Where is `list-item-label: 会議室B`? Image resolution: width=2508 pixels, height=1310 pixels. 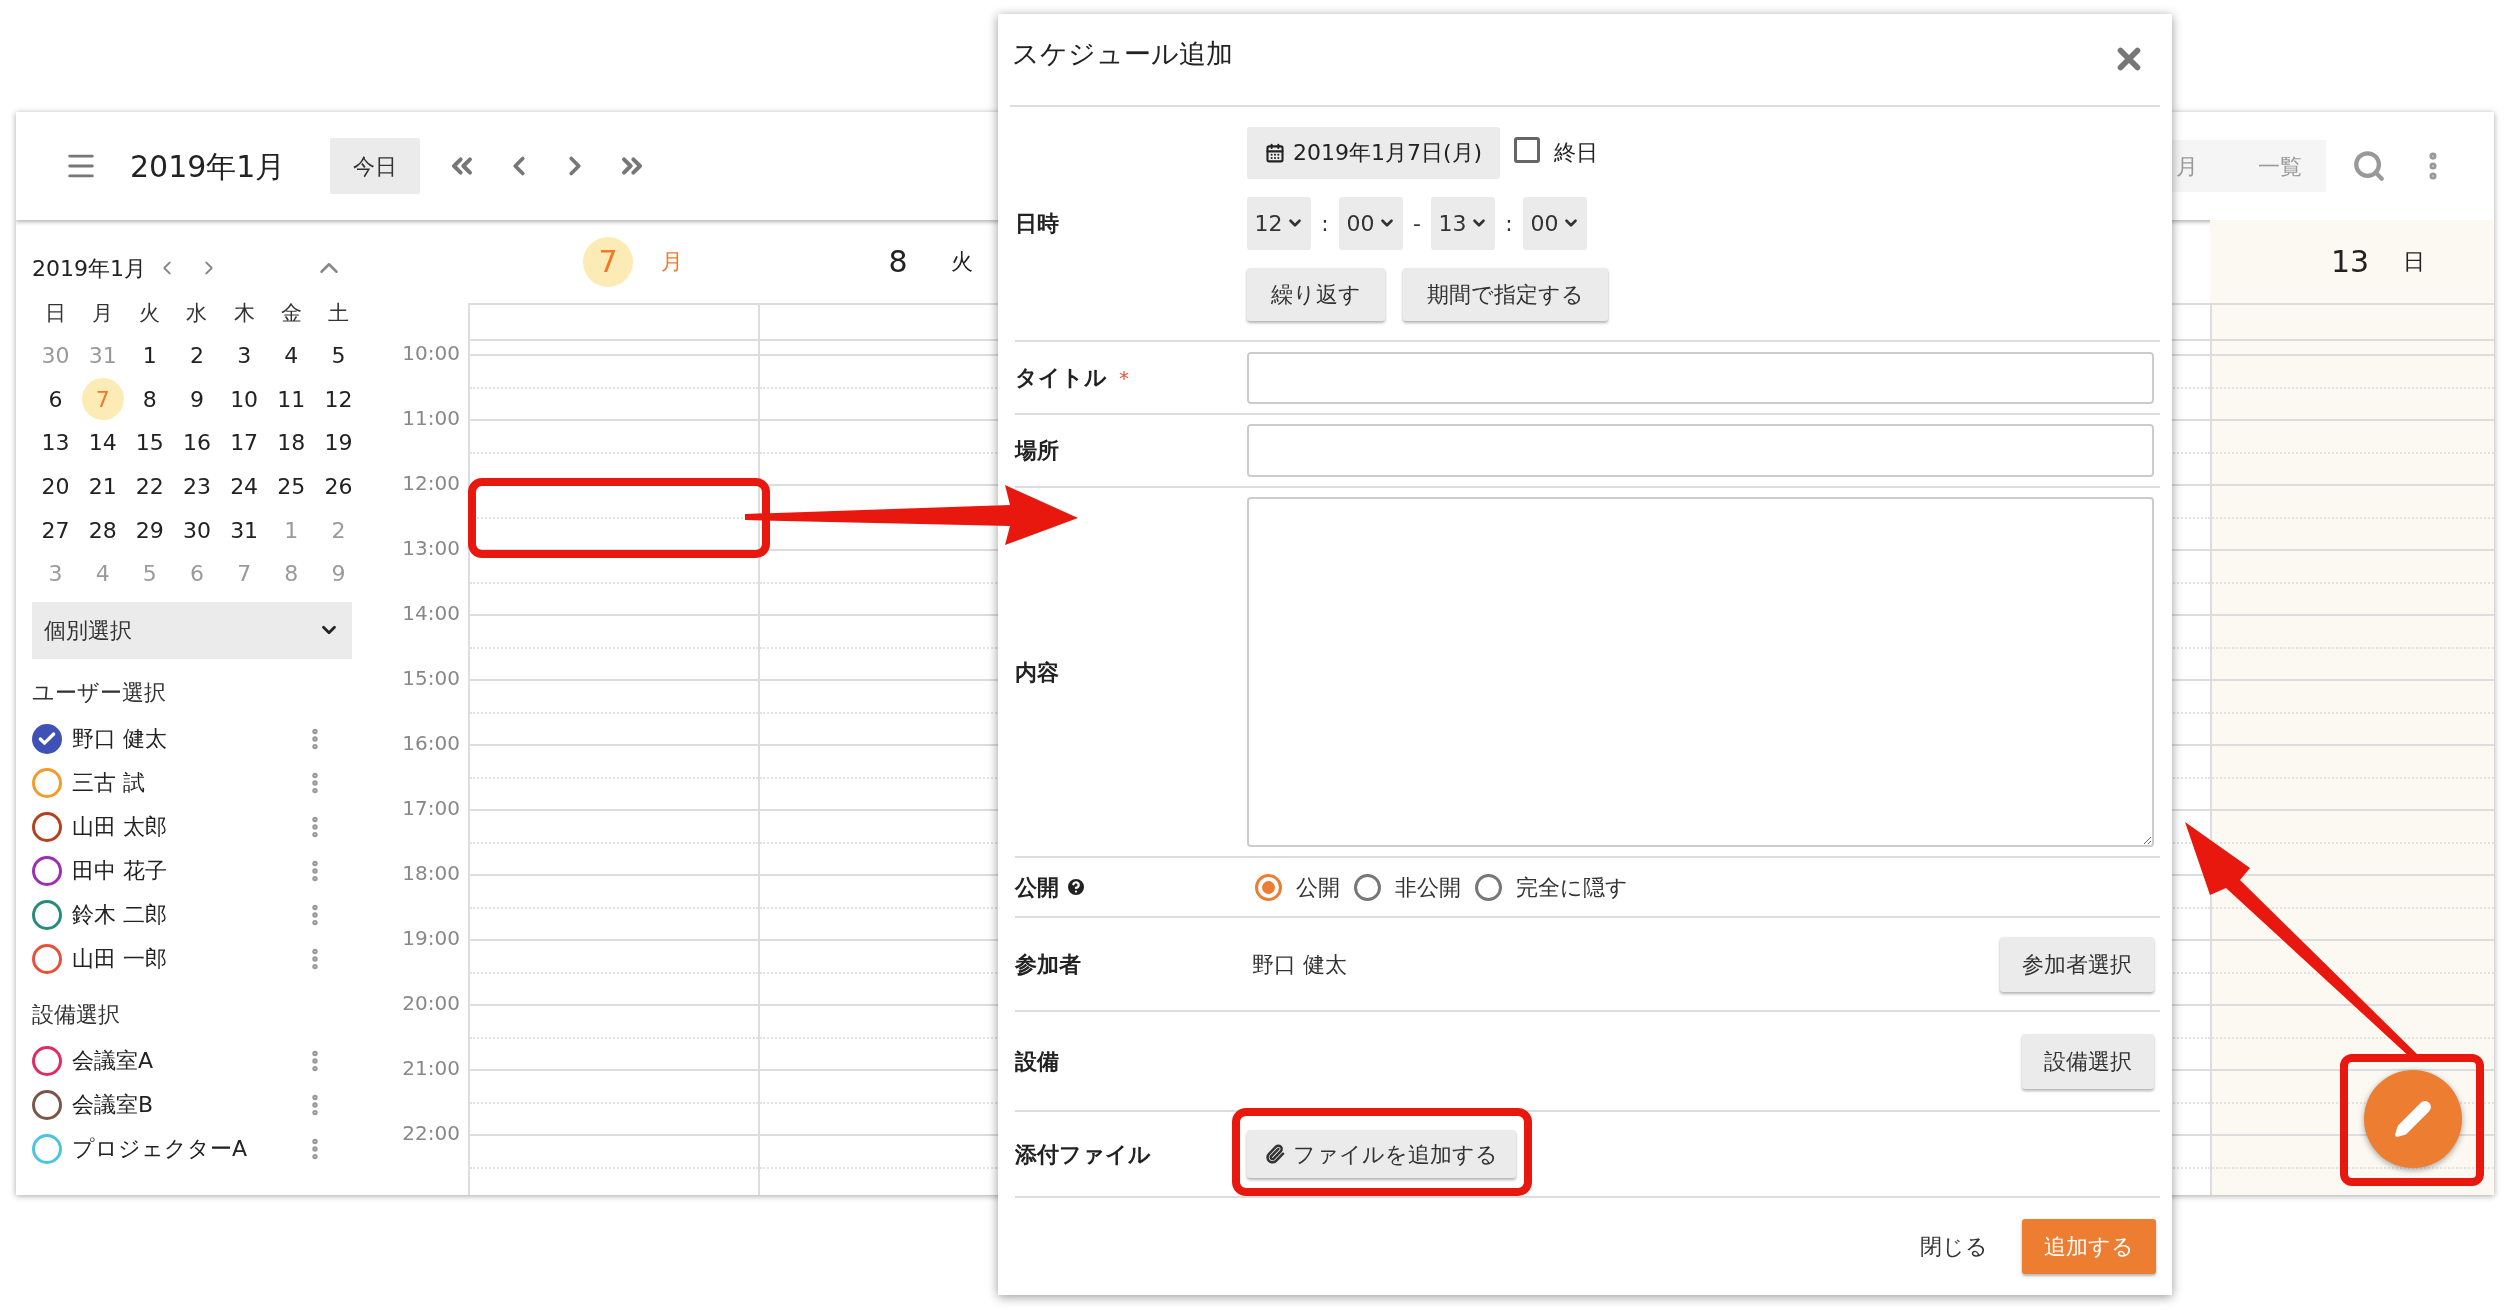
list-item-label: 会議室B is located at coordinates (187, 1105).